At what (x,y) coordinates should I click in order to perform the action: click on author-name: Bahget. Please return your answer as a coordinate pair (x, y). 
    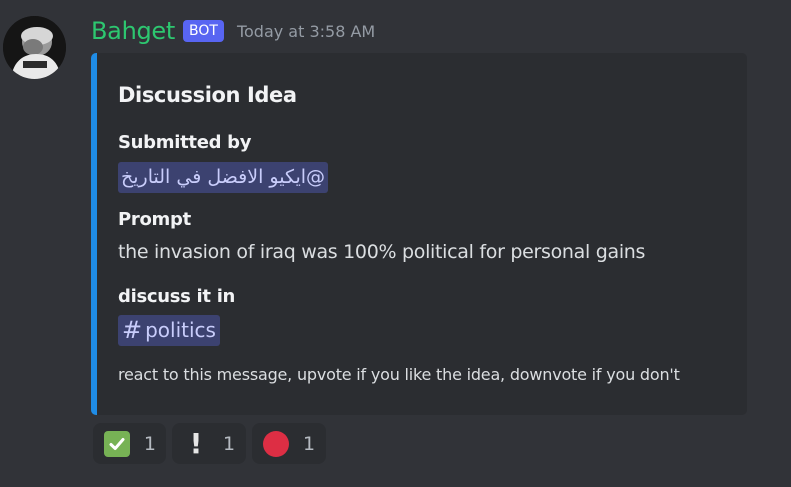
    Looking at the image, I should click on (133, 31).